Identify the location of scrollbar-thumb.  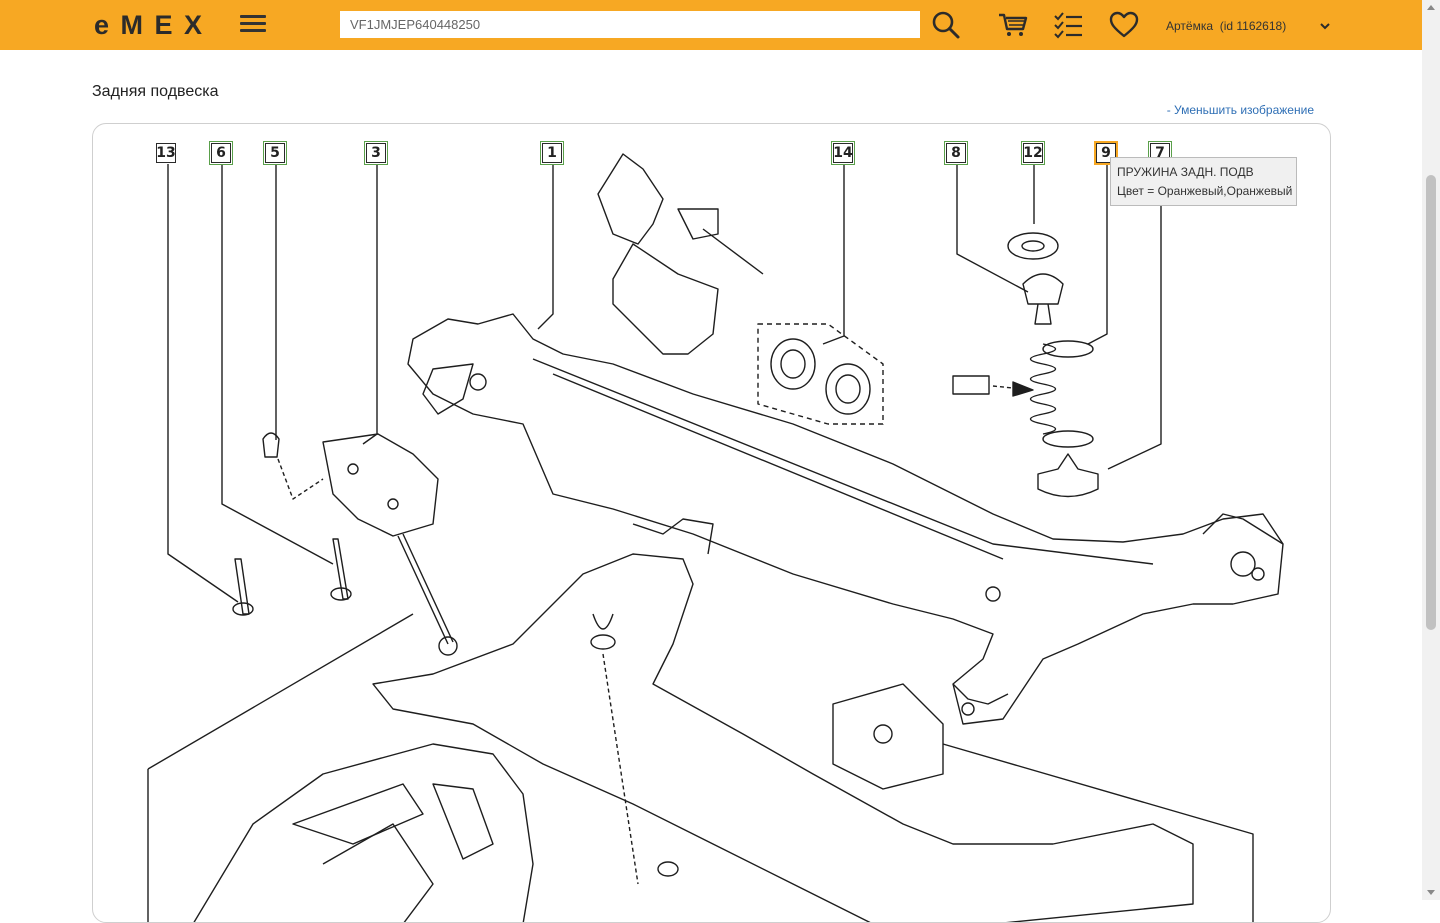
(1431, 402).